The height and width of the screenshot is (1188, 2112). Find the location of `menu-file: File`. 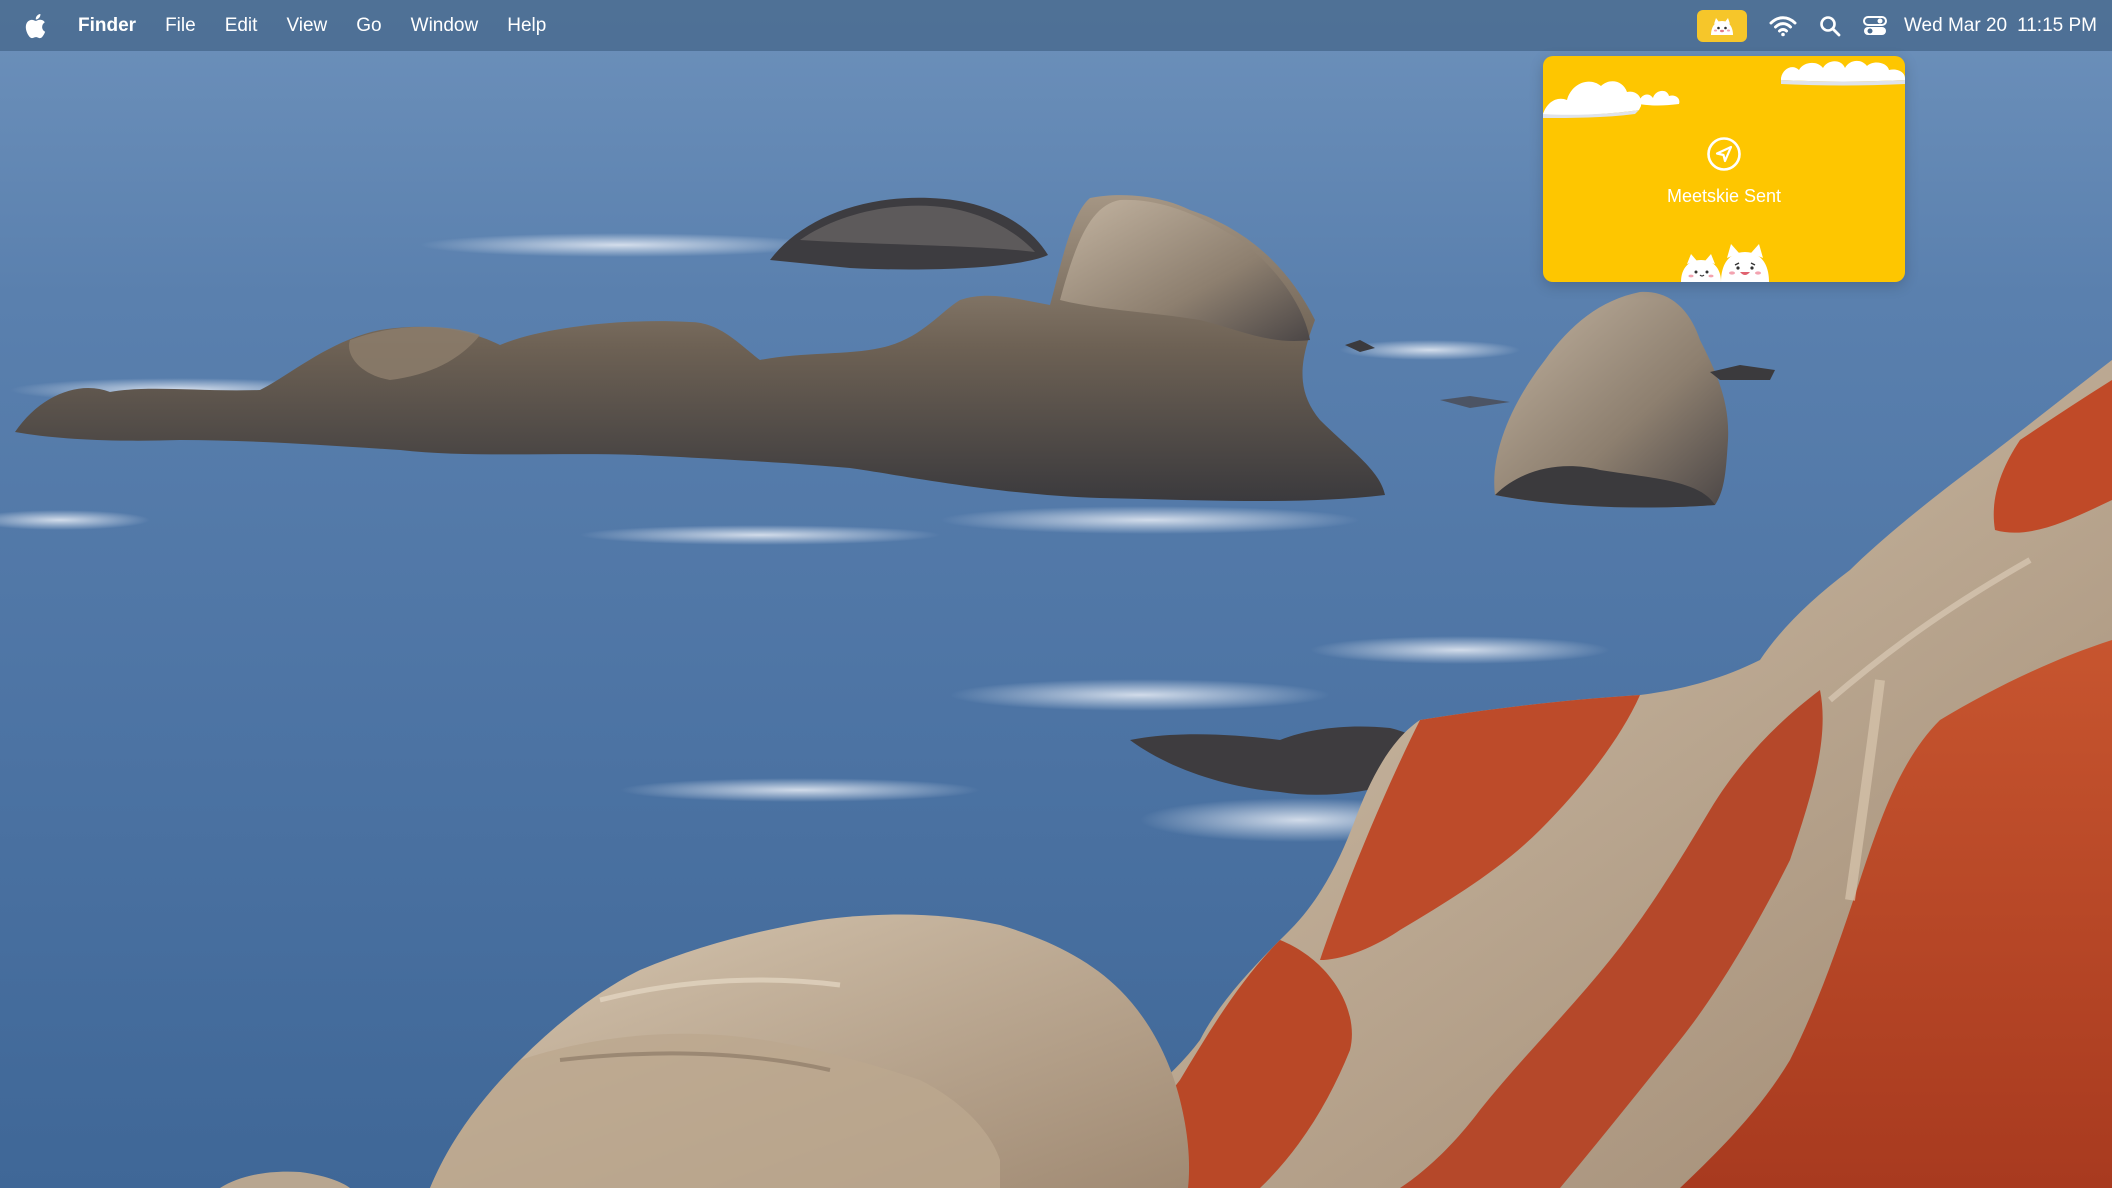

menu-file: File is located at coordinates (180, 25).